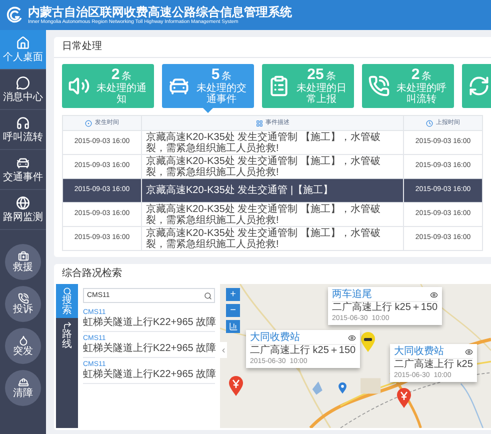  What do you see at coordinates (23, 340) in the screenshot?
I see `drop-icon` at bounding box center [23, 340].